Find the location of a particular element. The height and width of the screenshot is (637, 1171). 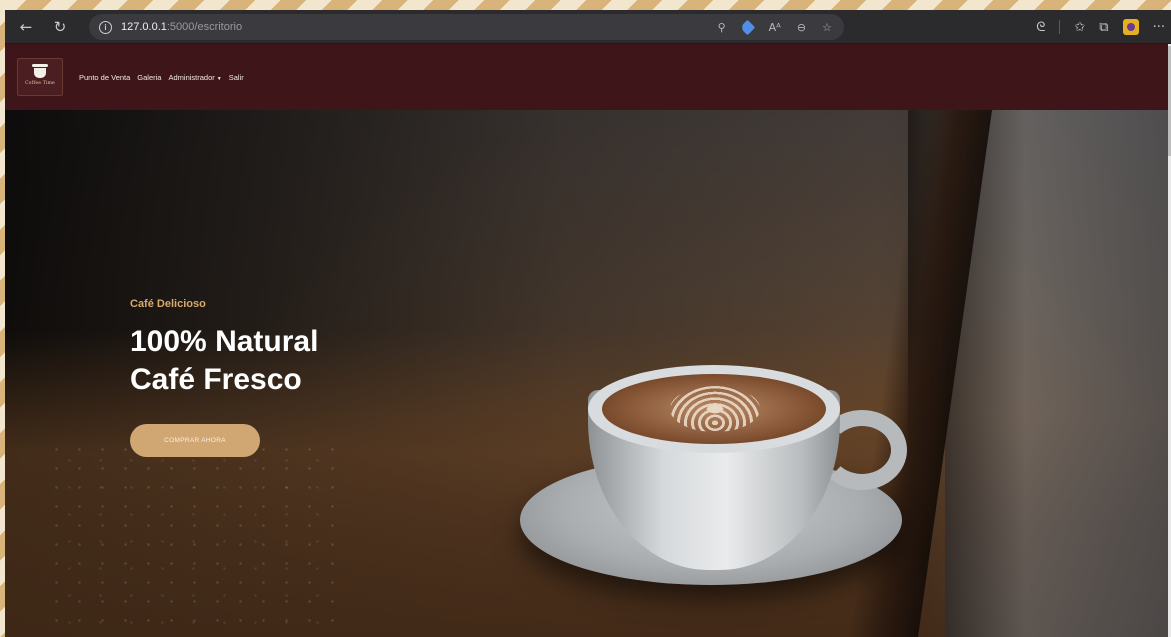

info-icon: i is located at coordinates (105, 27).